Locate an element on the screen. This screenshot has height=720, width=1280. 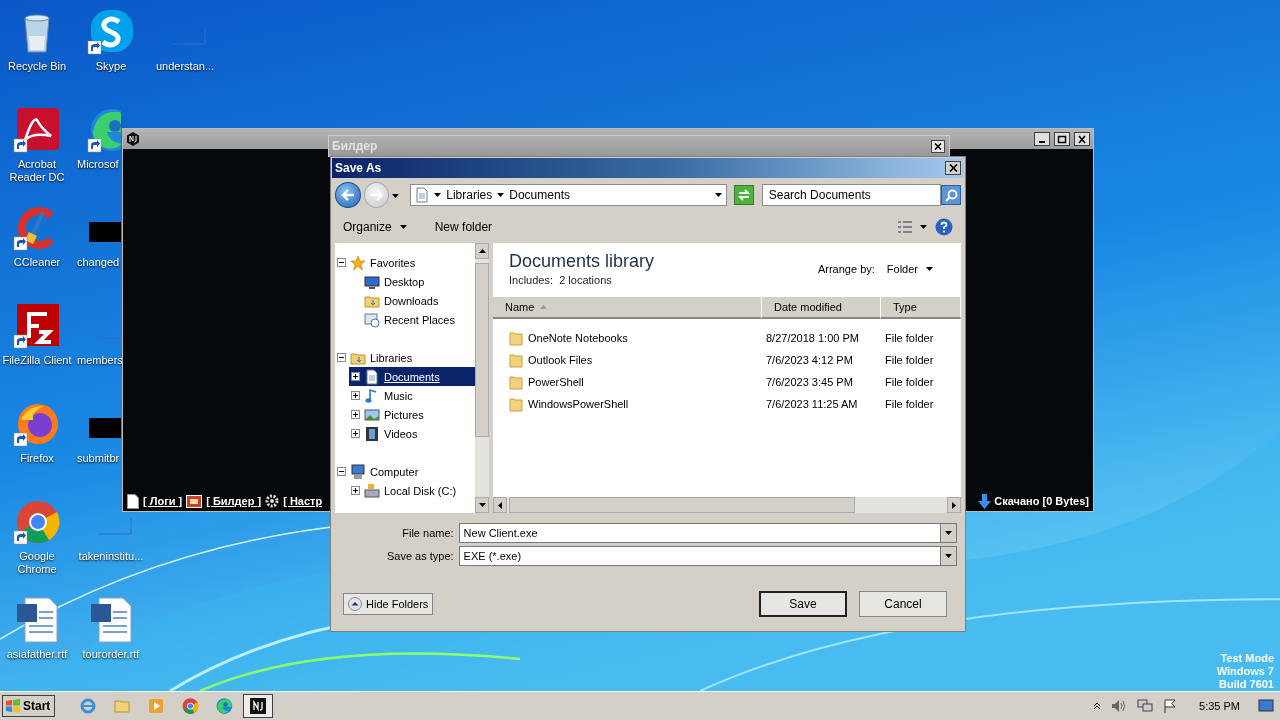
tree-item: Local Disk (C:) is located at coordinates (412, 490).